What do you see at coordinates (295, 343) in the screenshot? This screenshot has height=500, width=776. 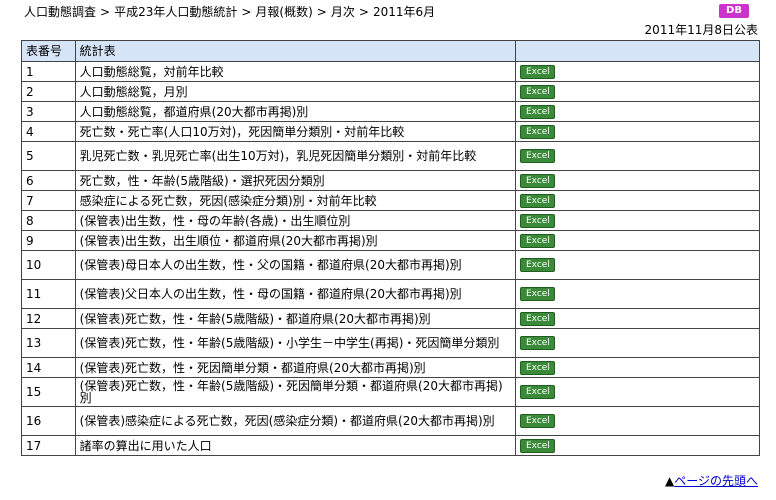 I see `table-name-cell: (保管表)死亡数，性・年齢(5歳階級)・小学生－中学生(再掲)・死因簡単分類別` at bounding box center [295, 343].